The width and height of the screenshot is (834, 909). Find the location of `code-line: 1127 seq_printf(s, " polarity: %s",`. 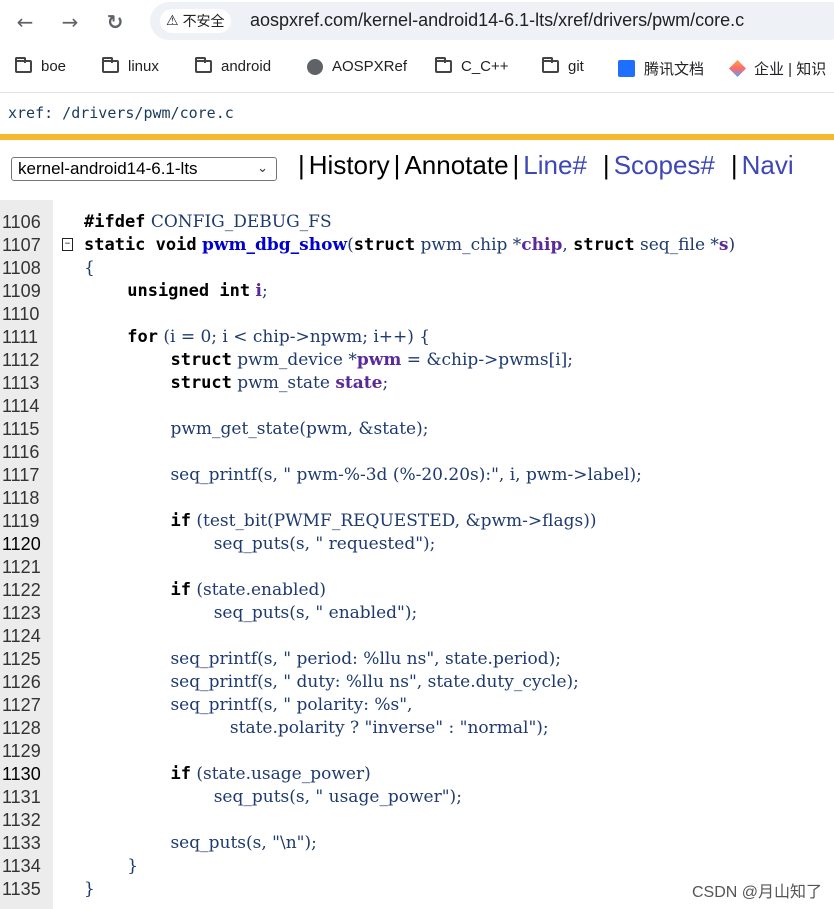

code-line: 1127 seq_printf(s, " polarity: %s", is located at coordinates (417, 705).